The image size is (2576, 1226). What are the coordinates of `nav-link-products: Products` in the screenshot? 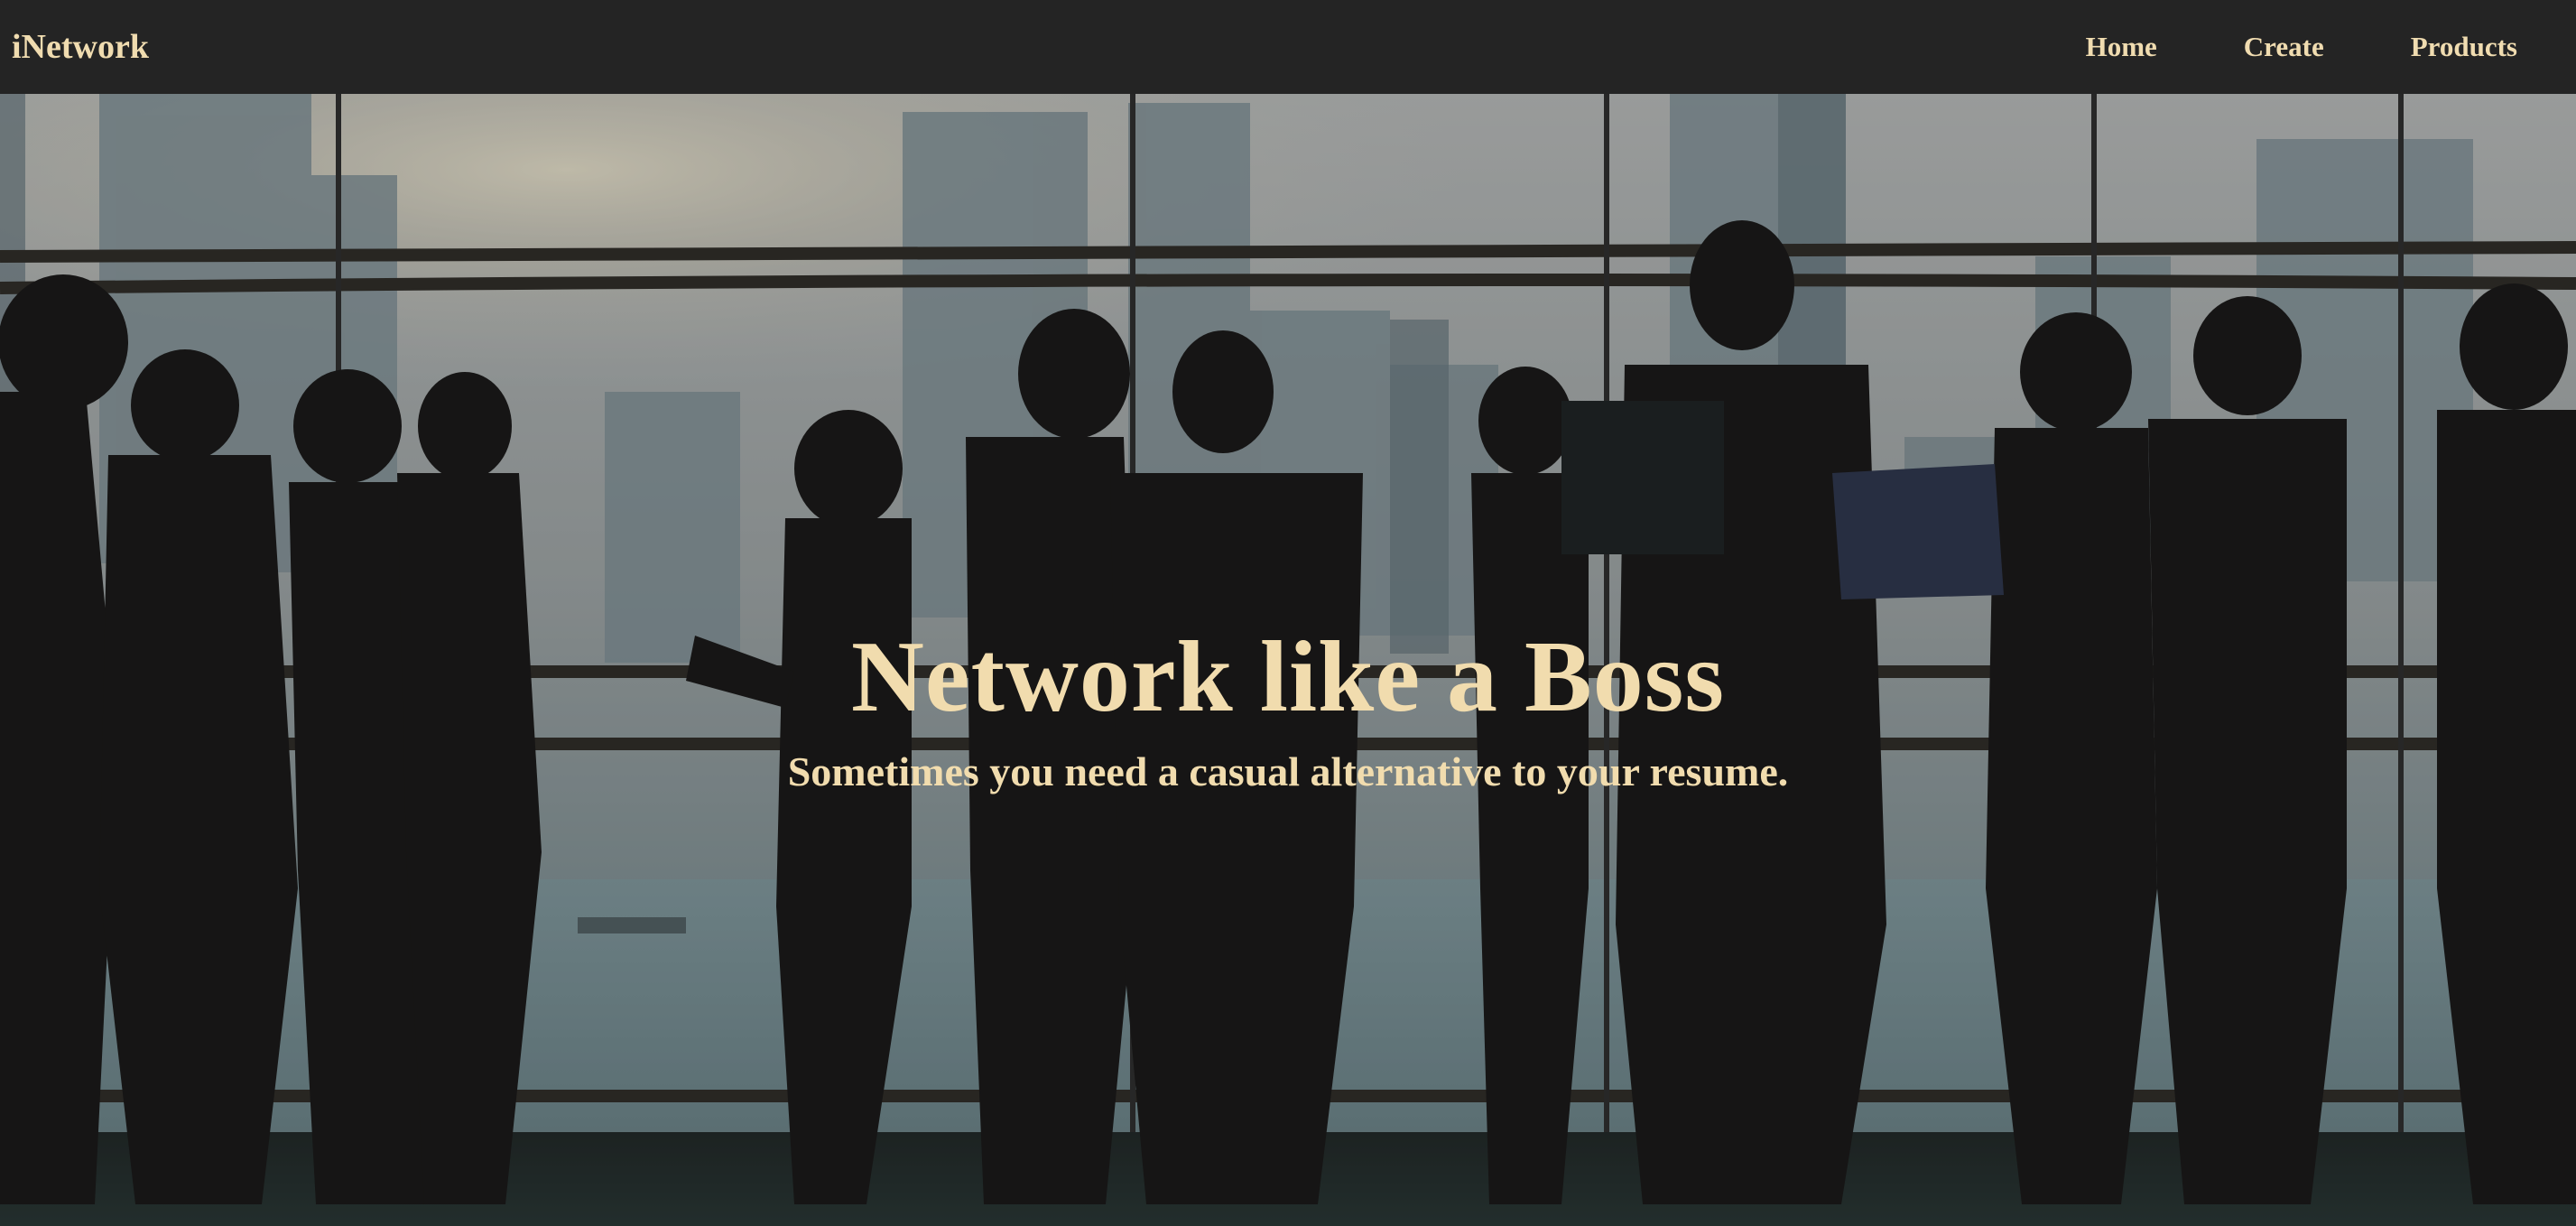 It's located at (2464, 47).